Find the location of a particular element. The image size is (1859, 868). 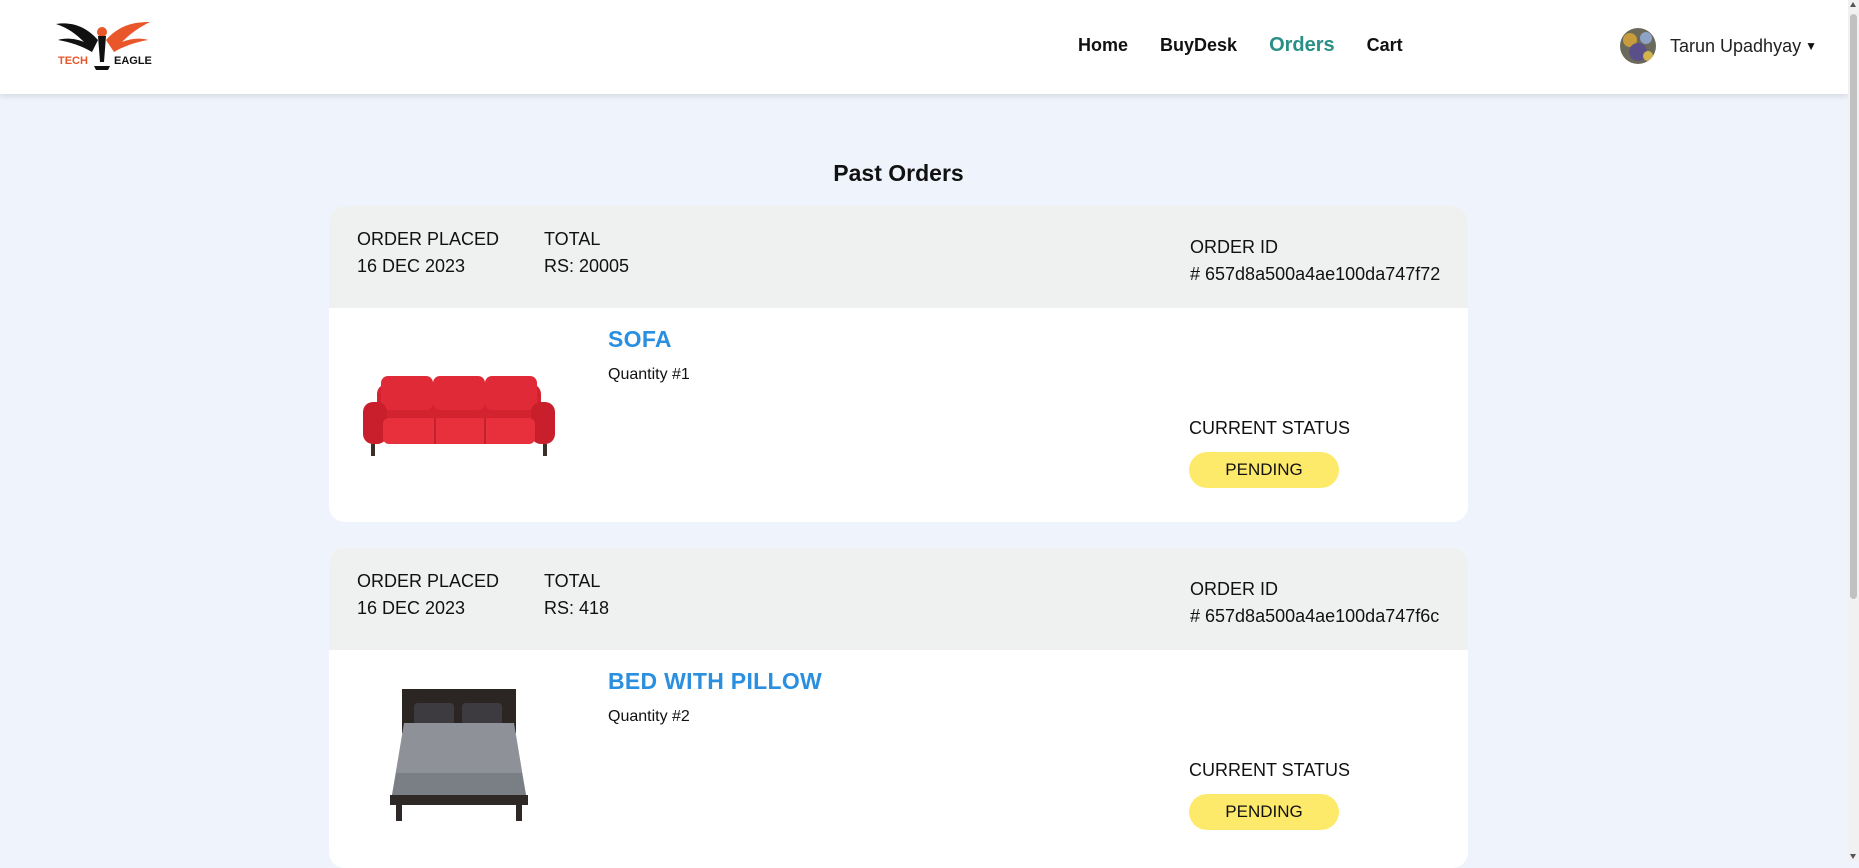

brand-logo: TECH EAGLE is located at coordinates (104, 46).